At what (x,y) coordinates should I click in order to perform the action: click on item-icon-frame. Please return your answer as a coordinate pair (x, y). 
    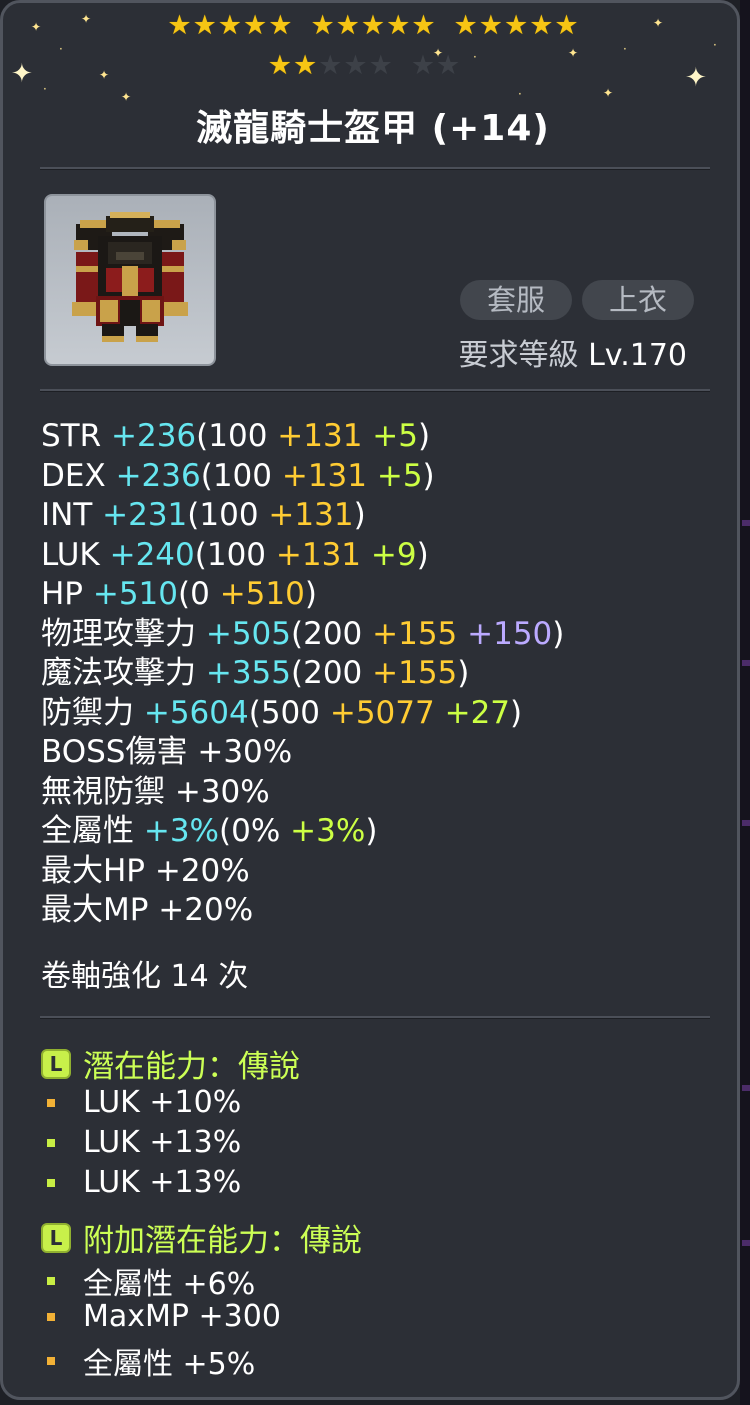
    Looking at the image, I should click on (130, 280).